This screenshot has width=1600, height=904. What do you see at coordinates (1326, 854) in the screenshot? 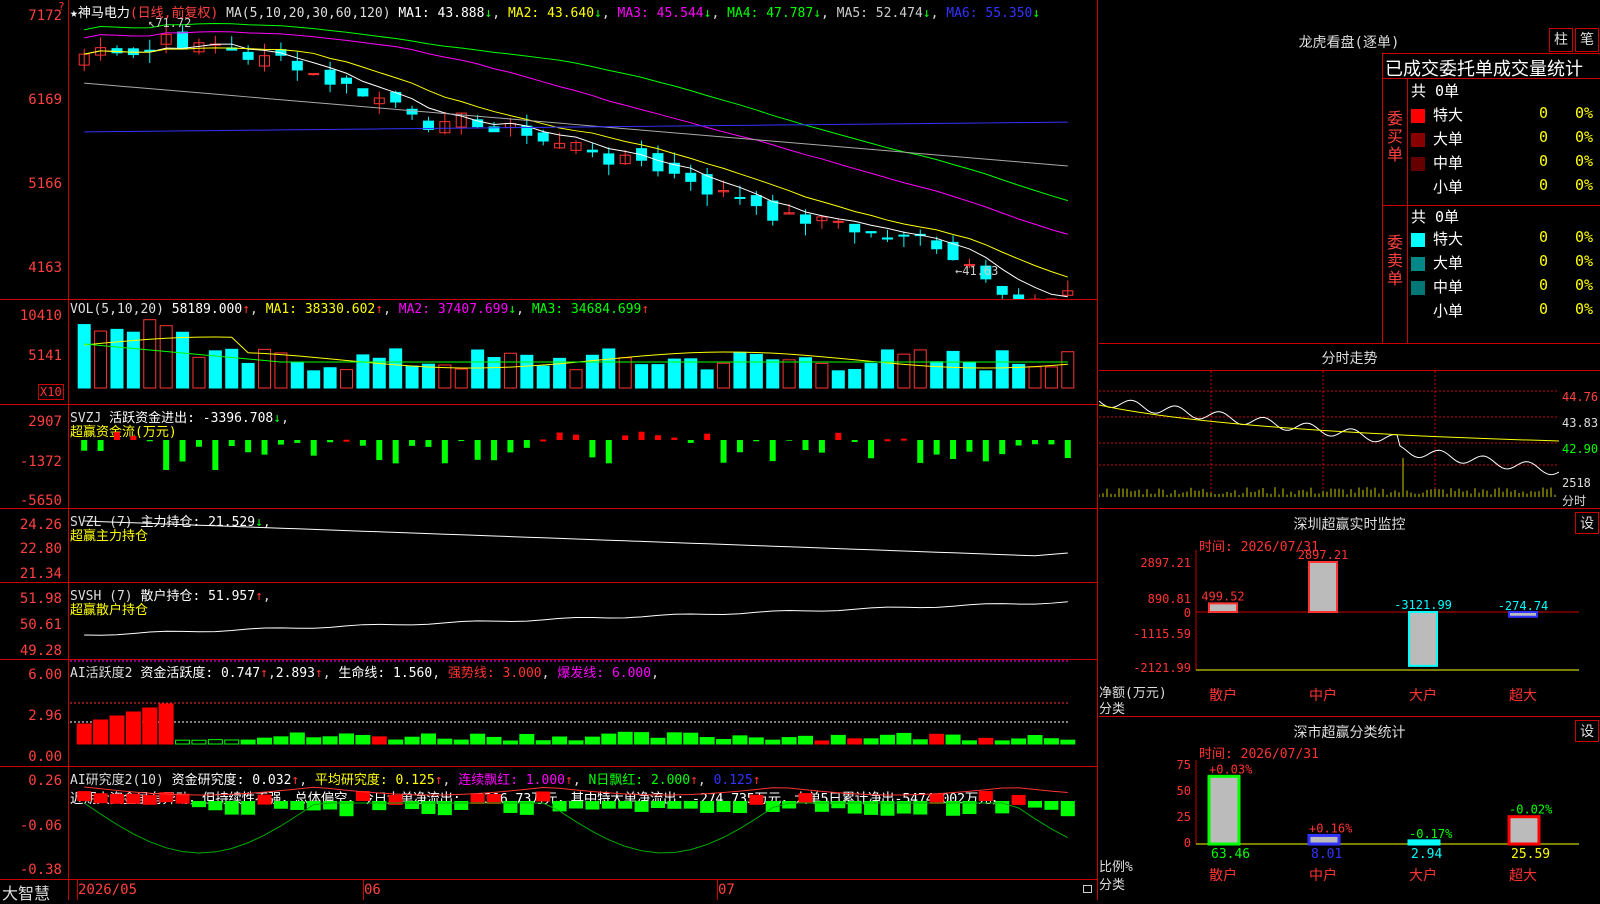
I see `stats-ratio-label: 8.01` at bounding box center [1326, 854].